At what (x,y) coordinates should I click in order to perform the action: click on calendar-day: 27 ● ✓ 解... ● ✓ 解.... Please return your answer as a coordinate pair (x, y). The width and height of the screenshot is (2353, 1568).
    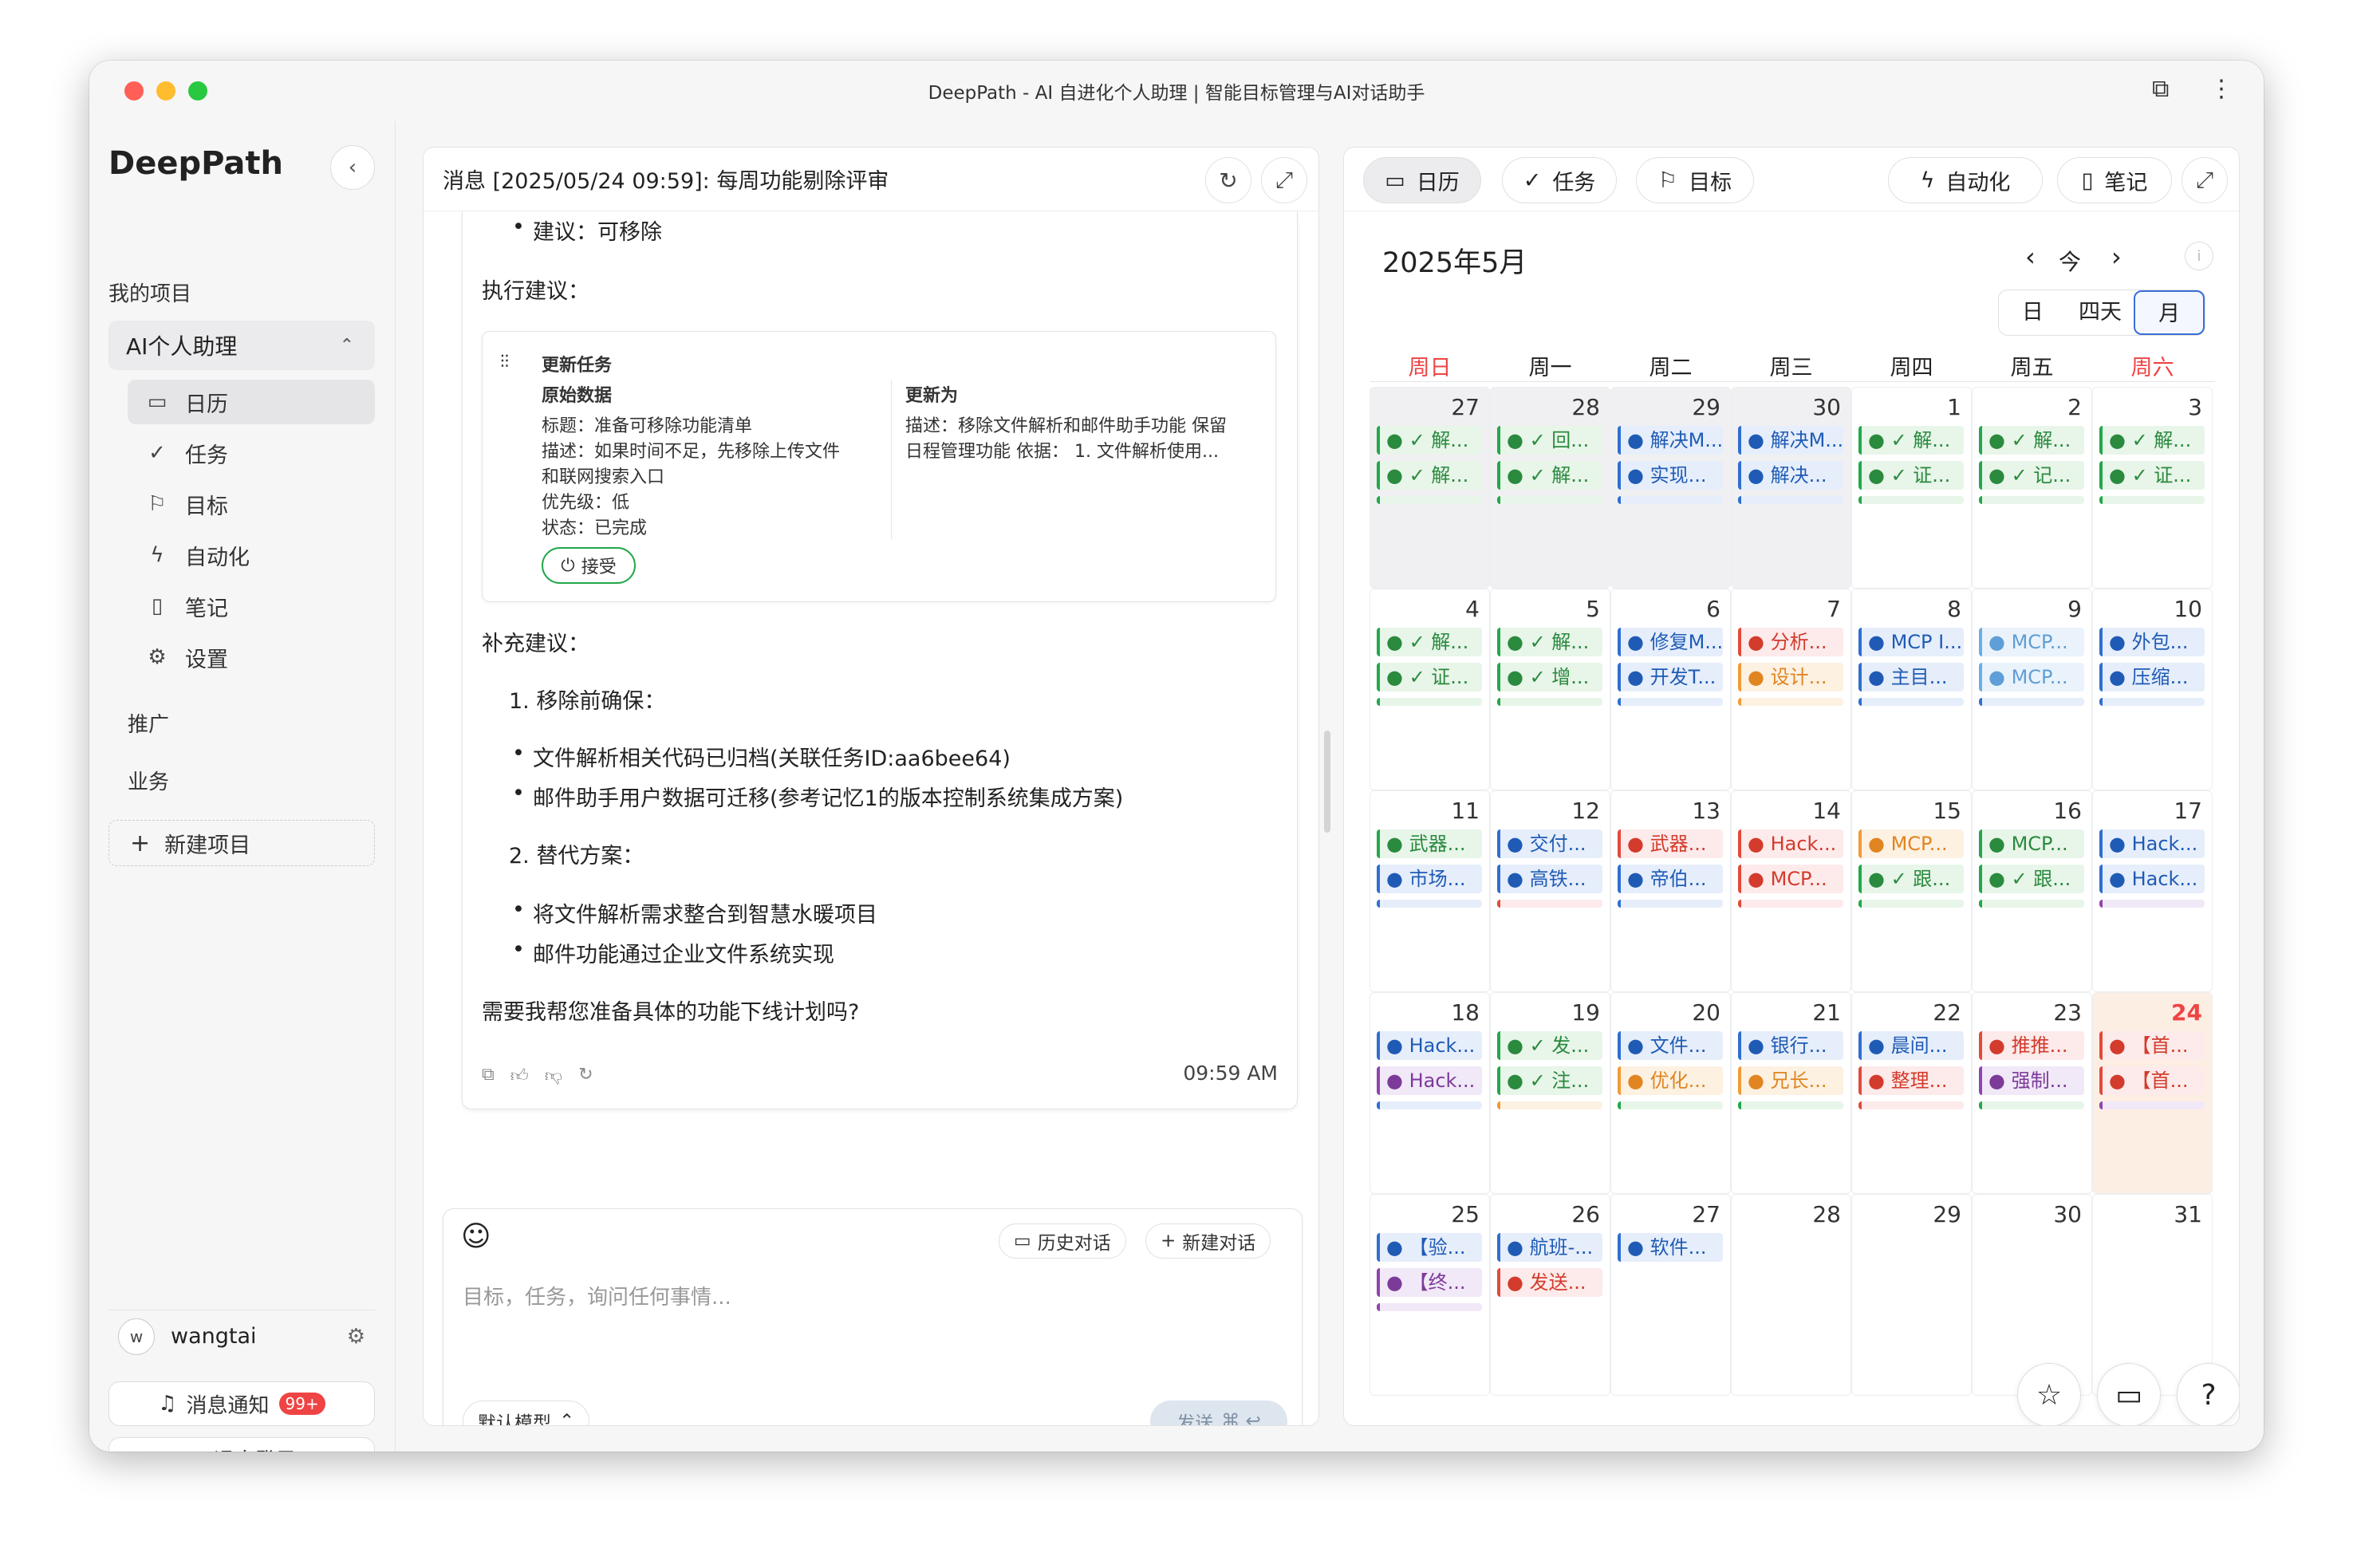
    Looking at the image, I should click on (1430, 488).